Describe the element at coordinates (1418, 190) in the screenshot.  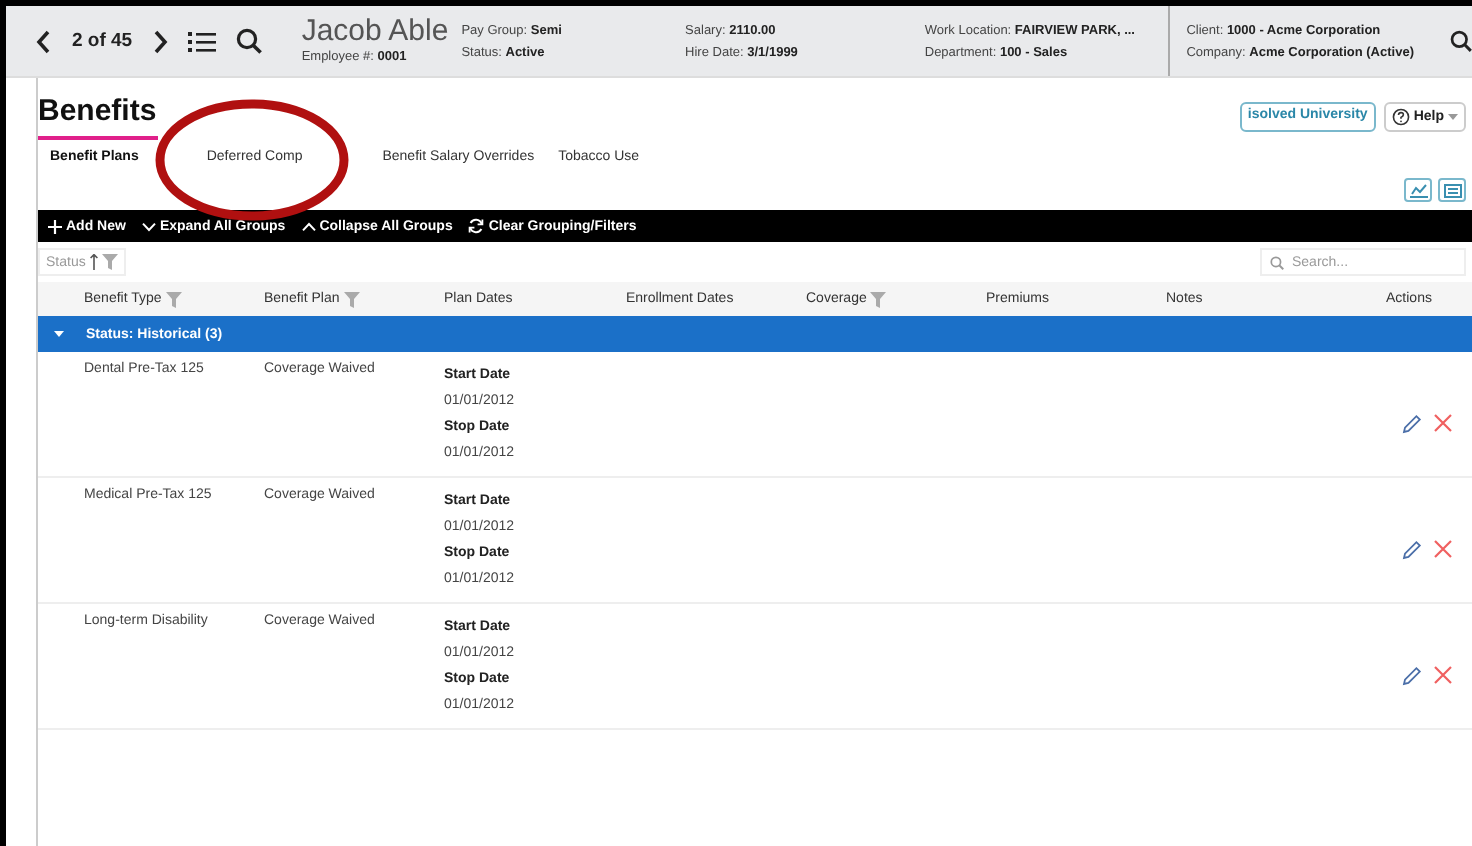
I see `chart-view-button` at that location.